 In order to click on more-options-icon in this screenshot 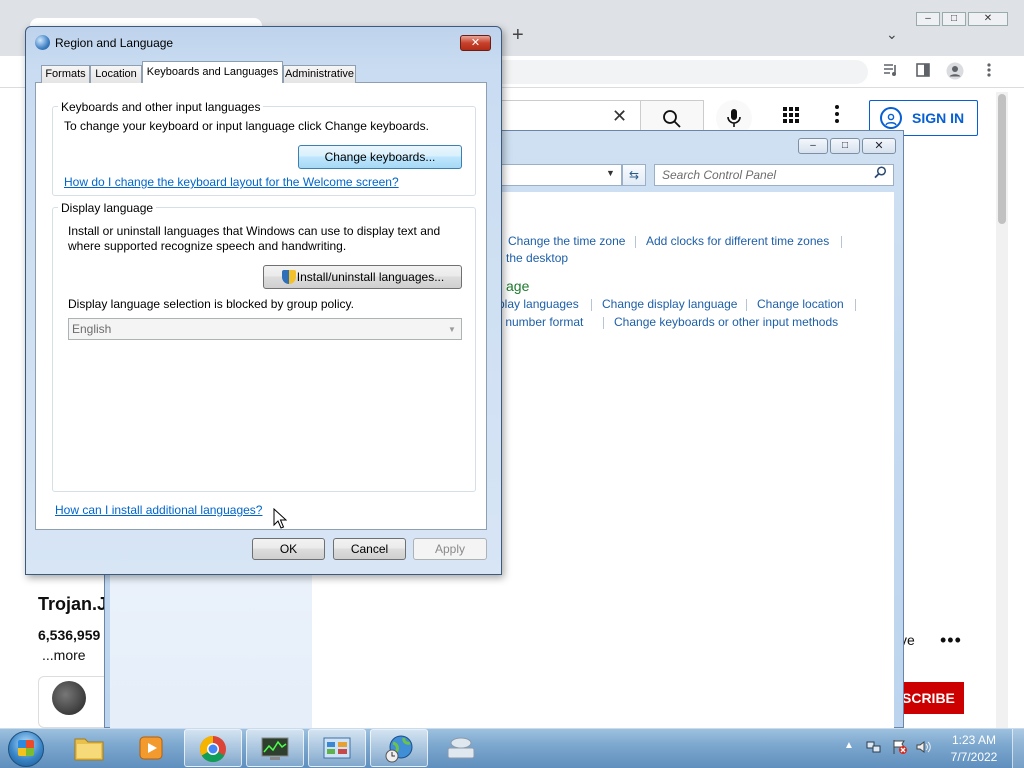, I will do `click(837, 117)`.